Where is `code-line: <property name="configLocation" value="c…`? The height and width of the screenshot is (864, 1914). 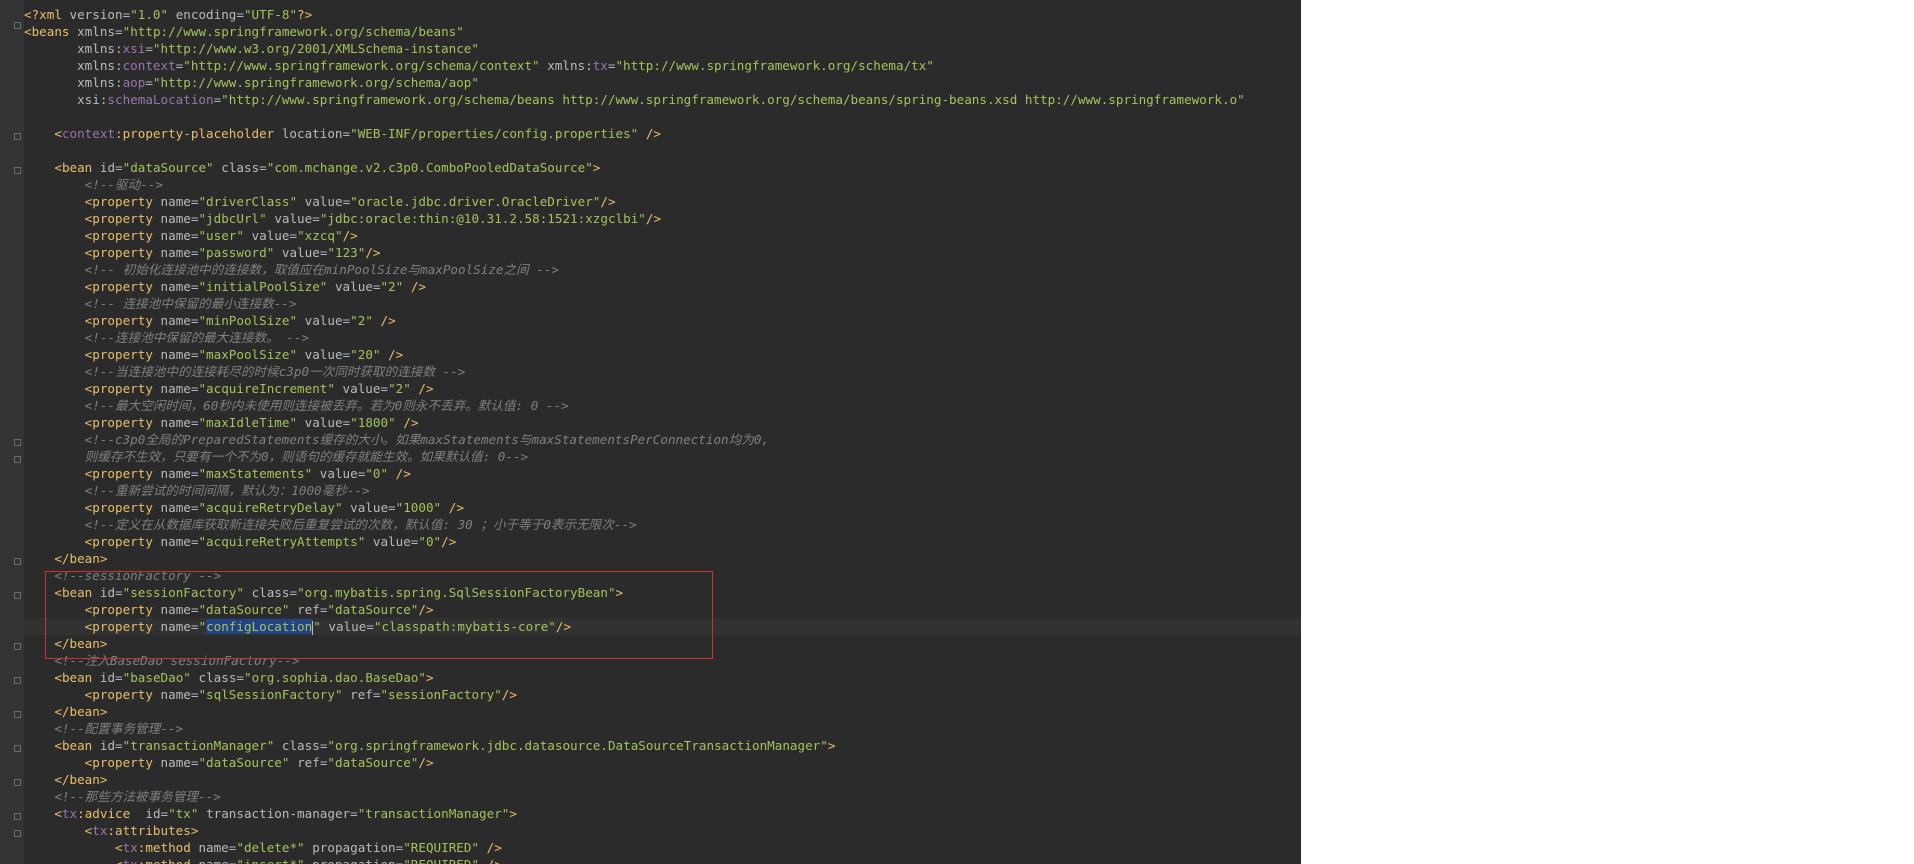 code-line: <property name="configLocation" value="c… is located at coordinates (662, 626).